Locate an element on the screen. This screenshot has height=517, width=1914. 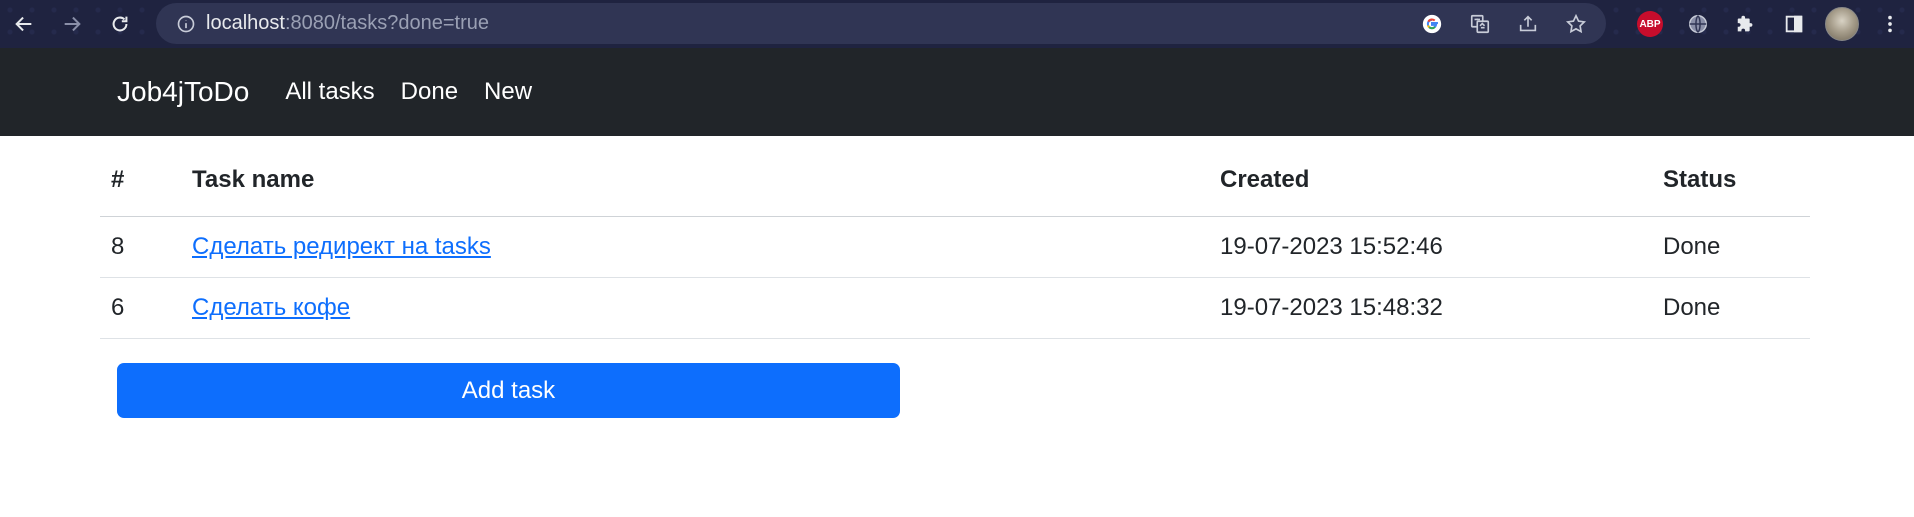
task-name-cell: Сделать кофе is located at coordinates (695, 308).